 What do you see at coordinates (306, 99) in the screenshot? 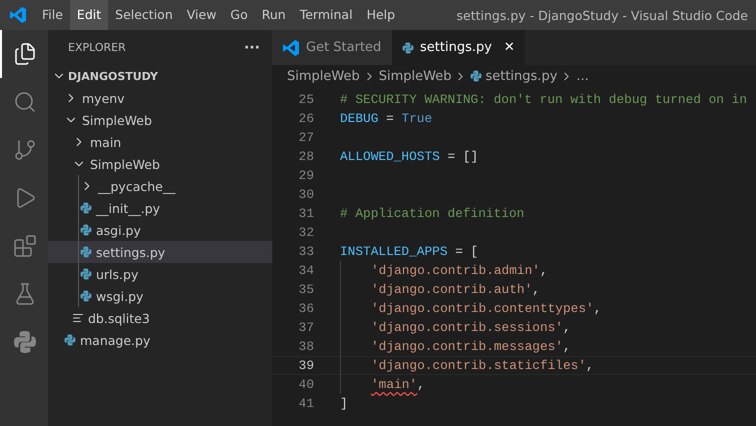
I see `line-number: 25` at bounding box center [306, 99].